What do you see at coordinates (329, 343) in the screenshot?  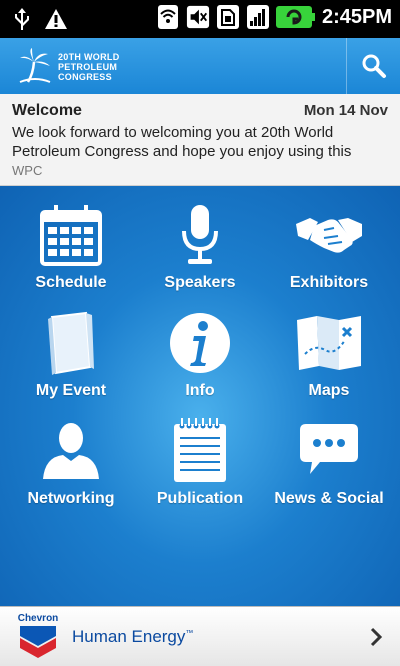 I see `map-icon` at bounding box center [329, 343].